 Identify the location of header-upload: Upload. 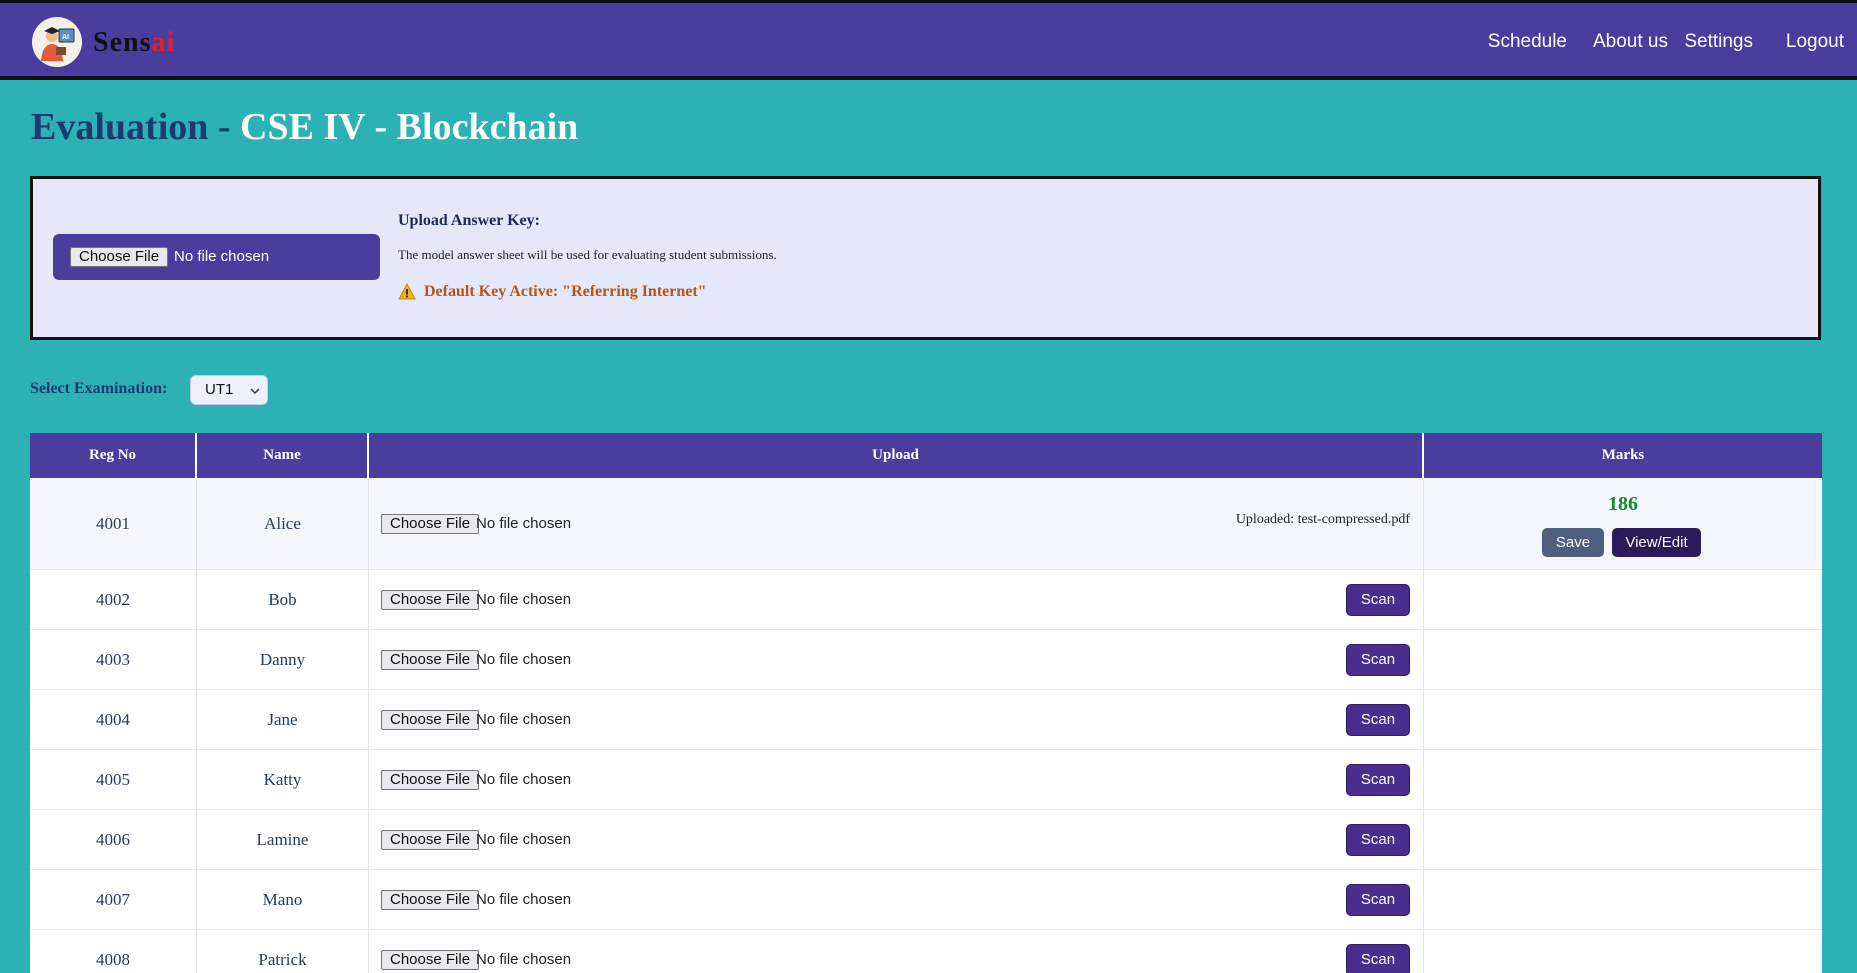
(896, 455).